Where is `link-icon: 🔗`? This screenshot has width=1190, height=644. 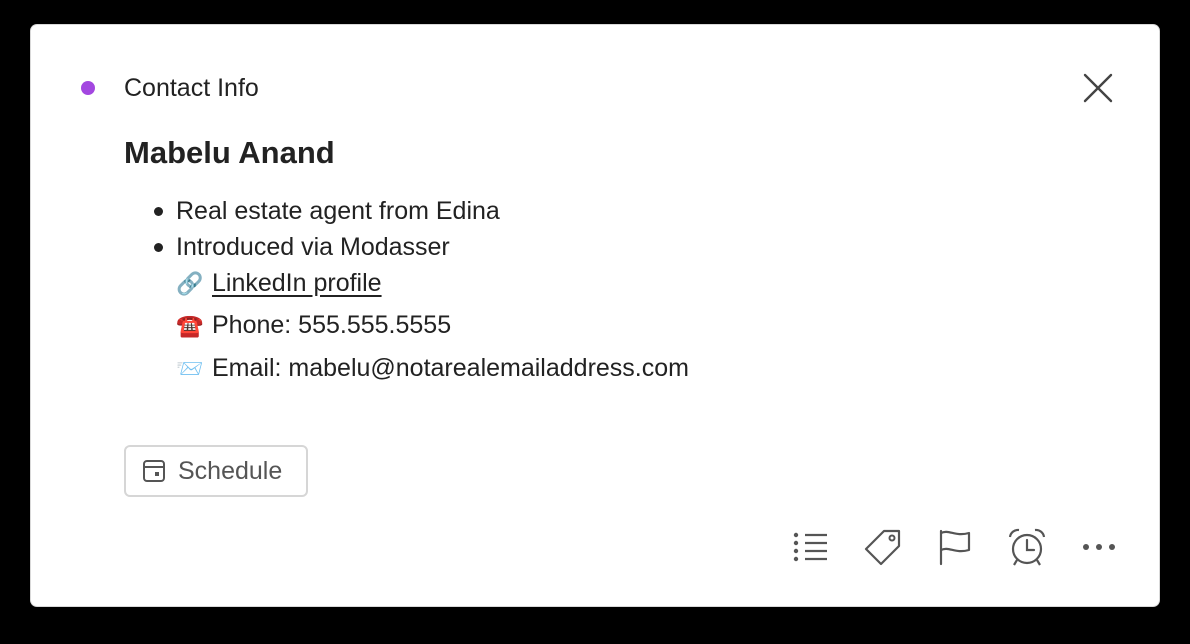
link-icon: 🔗 is located at coordinates (190, 283).